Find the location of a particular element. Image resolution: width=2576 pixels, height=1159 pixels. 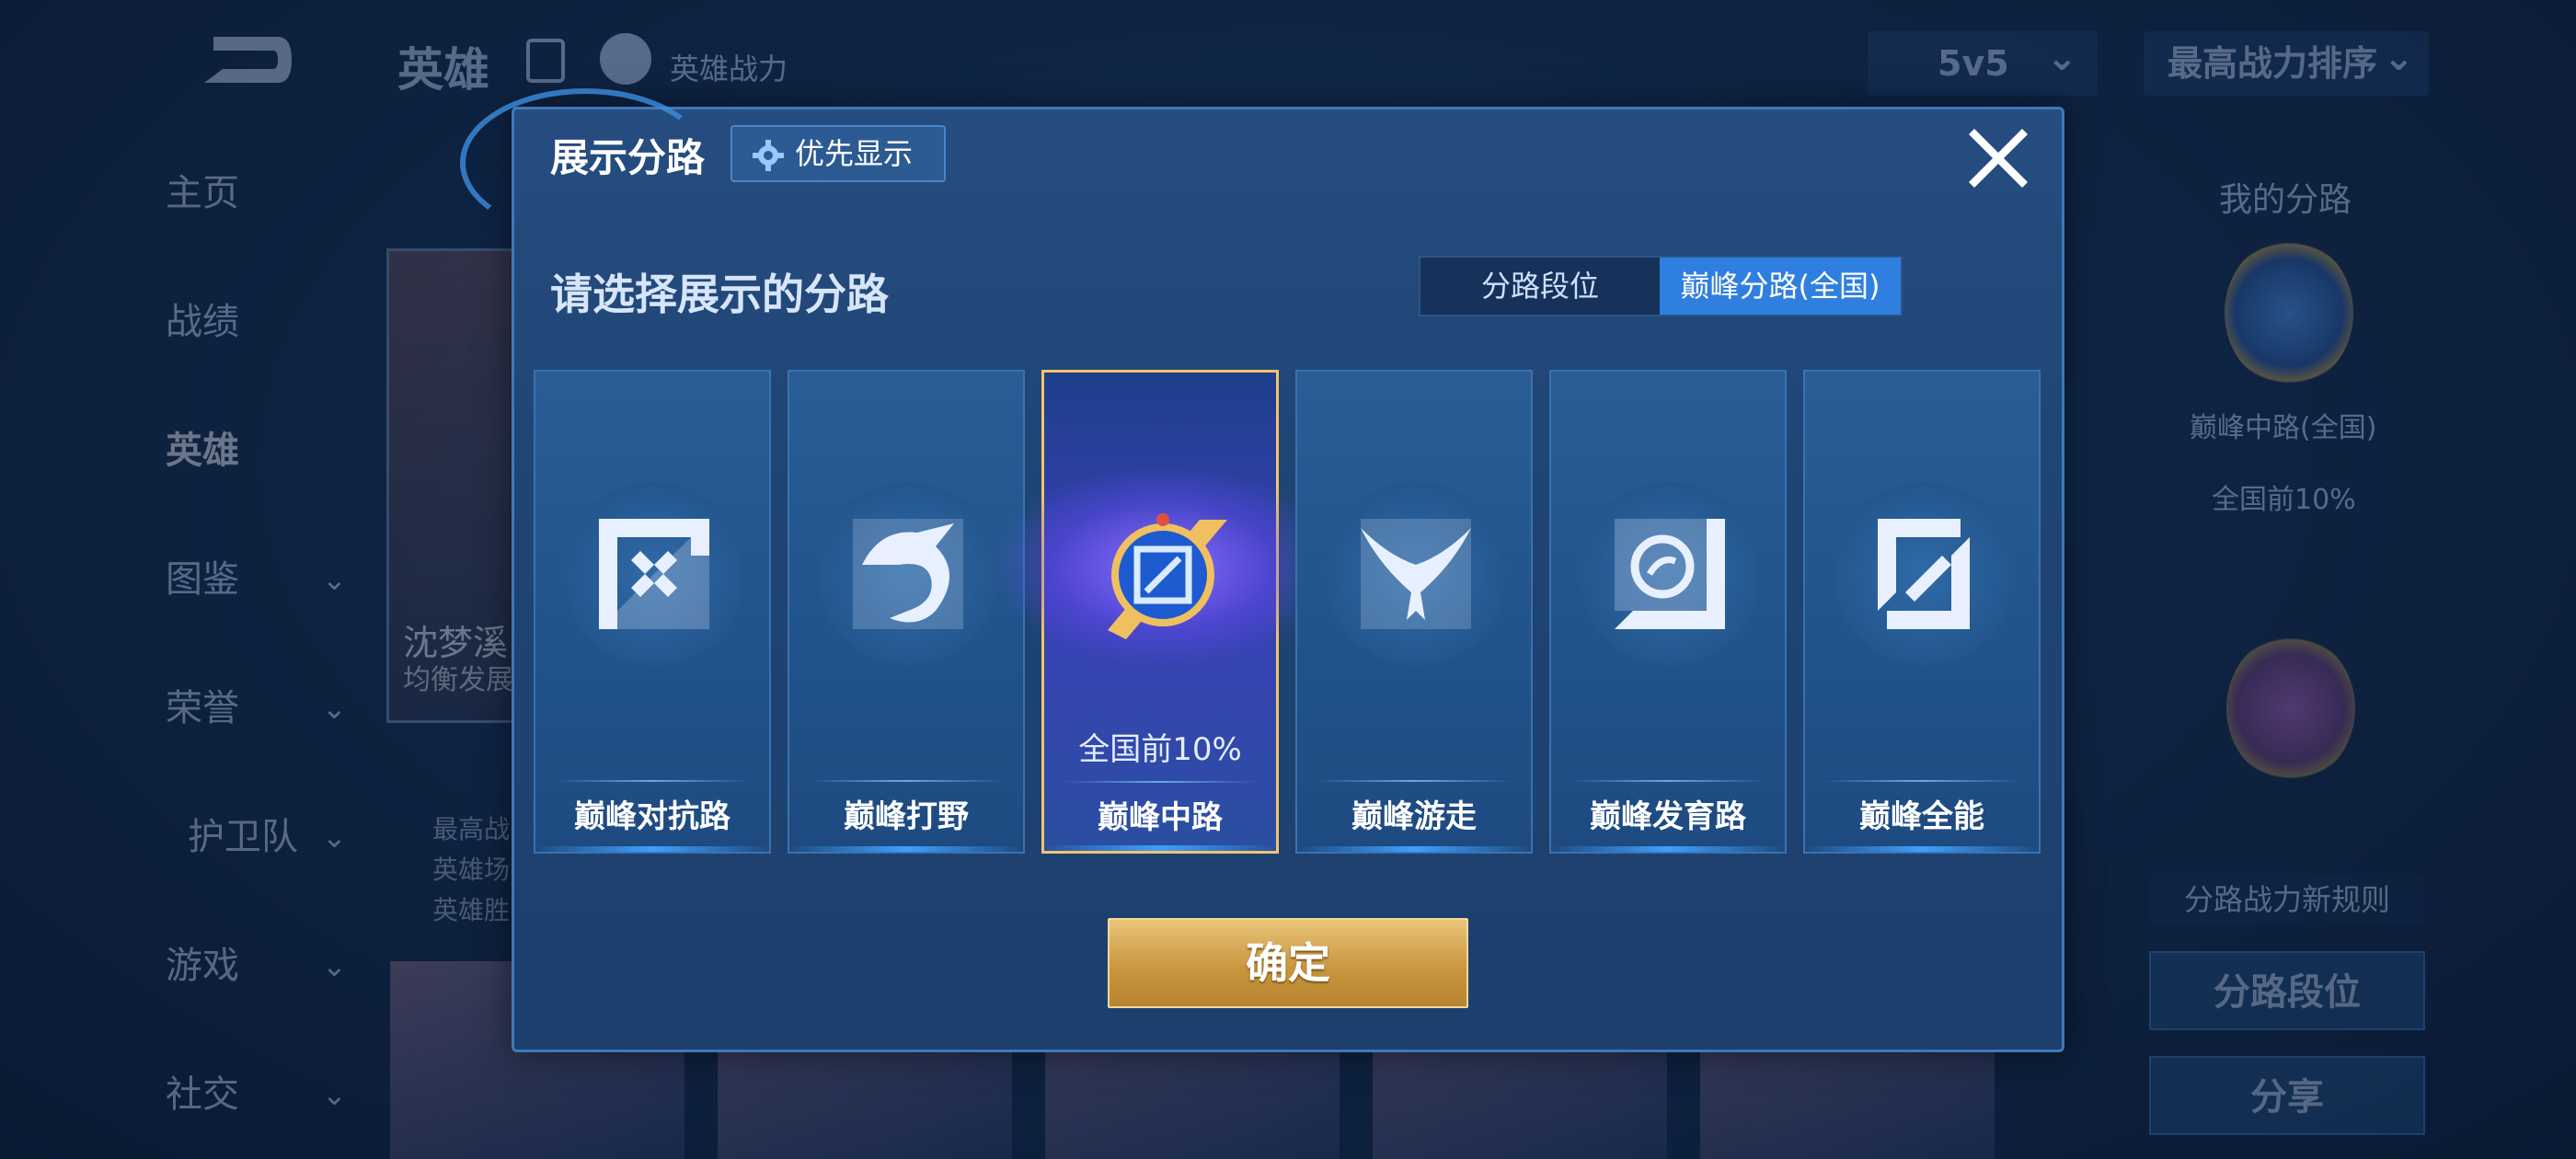

lane-card-roam: 巅峰游走 is located at coordinates (1414, 612).